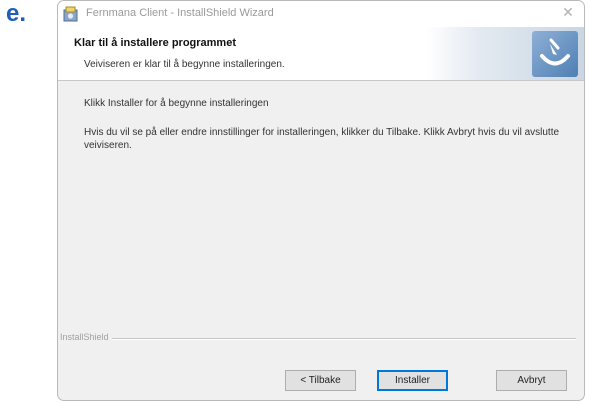 The width and height of the screenshot is (589, 404). Describe the element at coordinates (531, 380) in the screenshot. I see `cancel-button: Avbryt` at that location.